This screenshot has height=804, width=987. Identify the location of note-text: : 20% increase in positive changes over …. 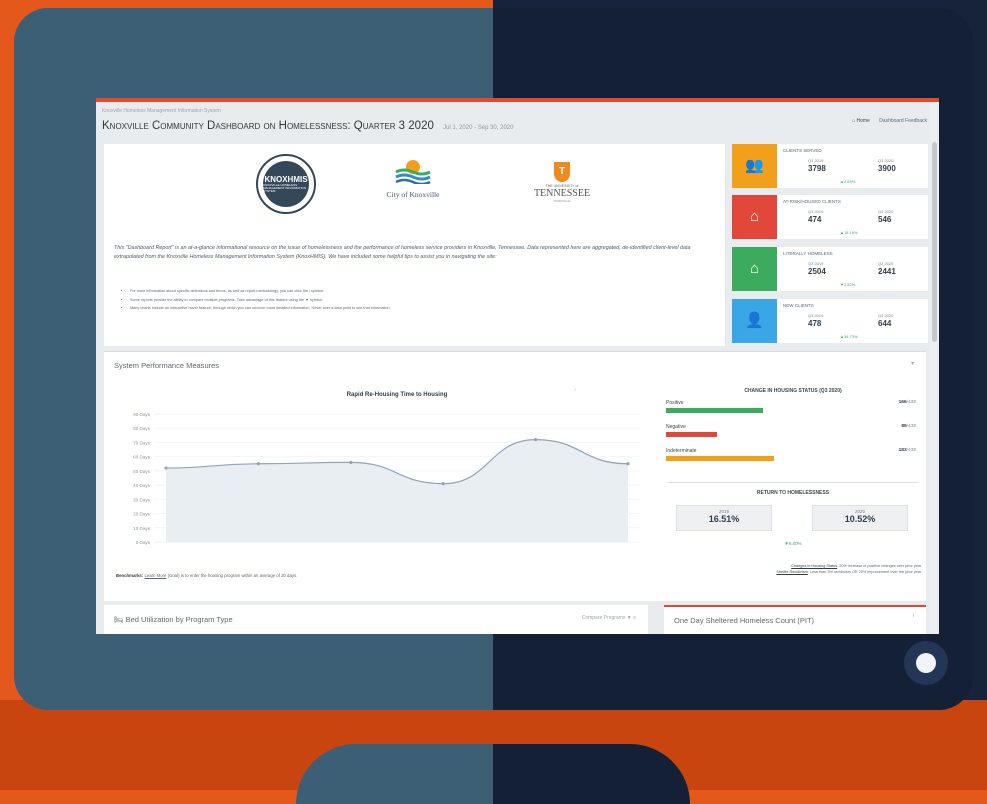
(879, 566).